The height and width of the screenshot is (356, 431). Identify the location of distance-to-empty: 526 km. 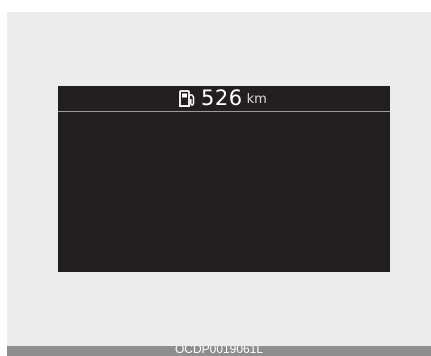
(222, 98).